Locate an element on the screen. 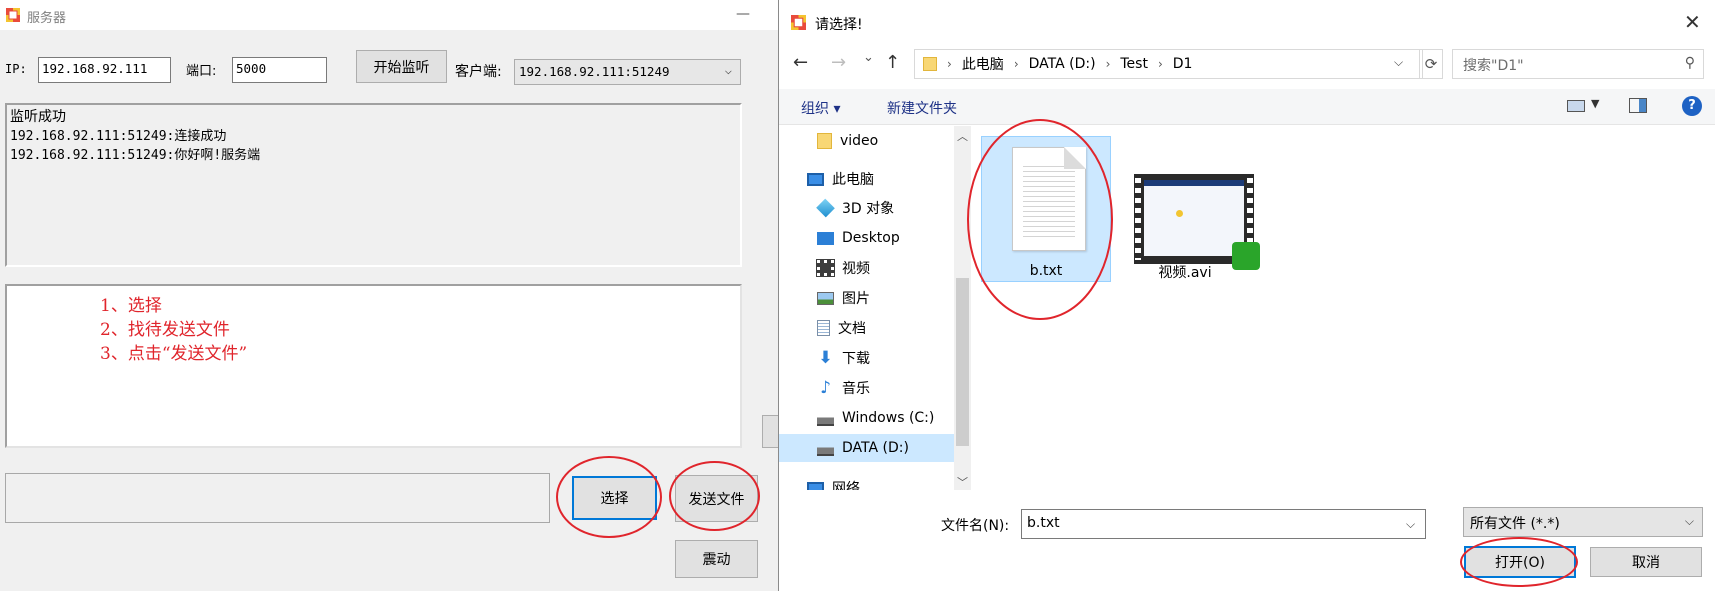 The height and width of the screenshot is (591, 1715). videos-icon is located at coordinates (825, 268).